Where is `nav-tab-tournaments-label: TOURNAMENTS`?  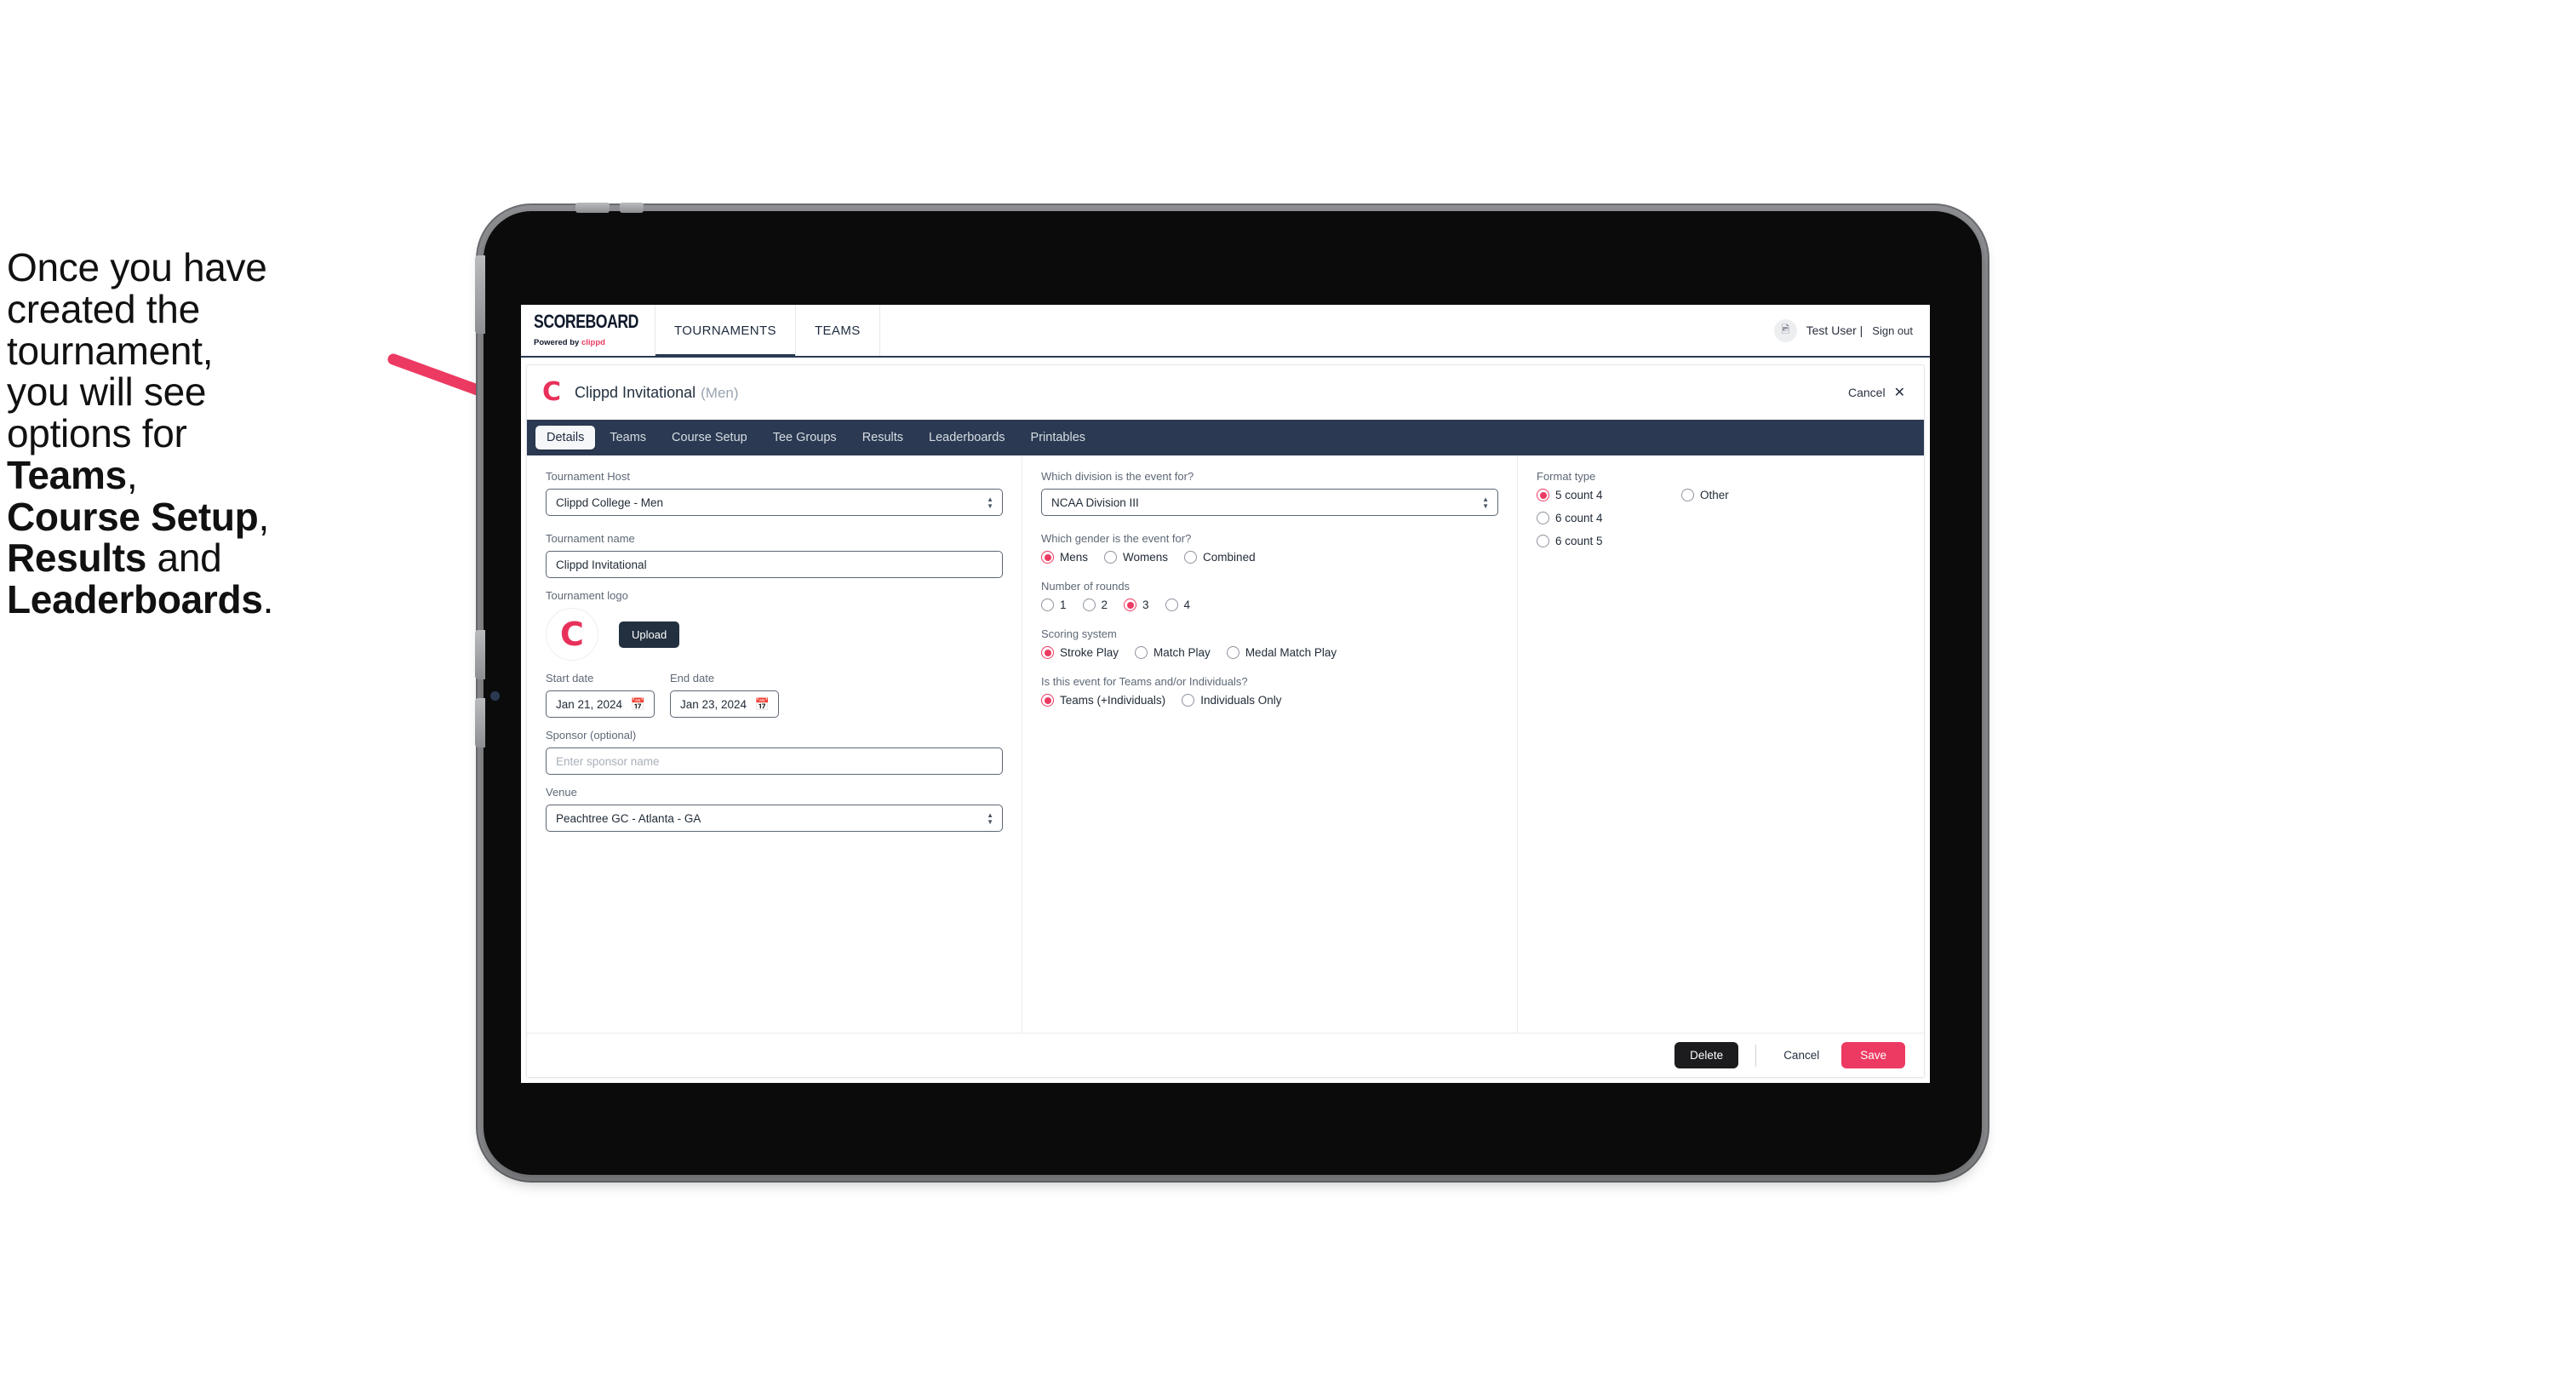 nav-tab-tournaments-label: TOURNAMENTS is located at coordinates (725, 330).